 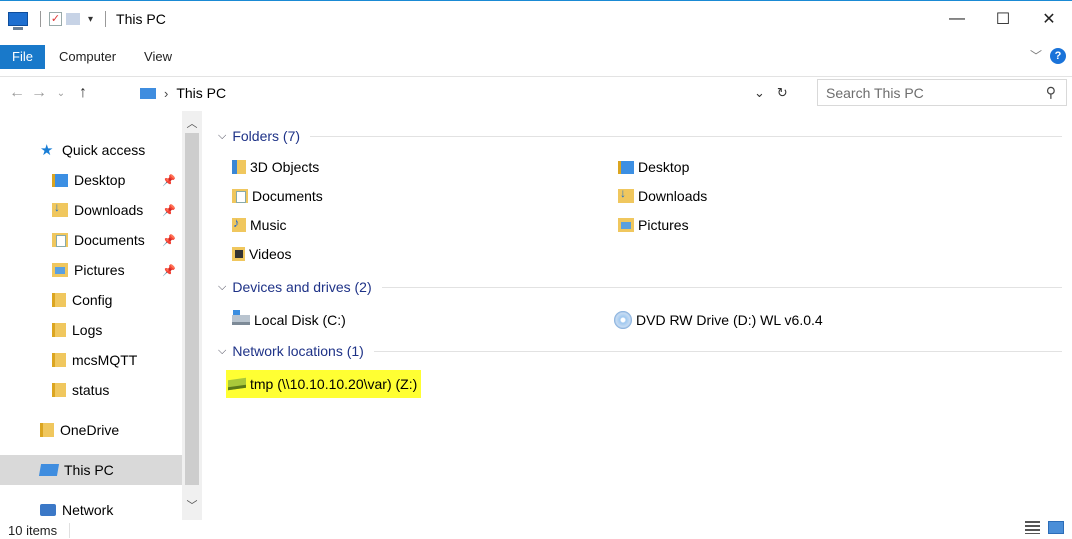 I want to click on folder-item: Pictures, so click(x=653, y=225).